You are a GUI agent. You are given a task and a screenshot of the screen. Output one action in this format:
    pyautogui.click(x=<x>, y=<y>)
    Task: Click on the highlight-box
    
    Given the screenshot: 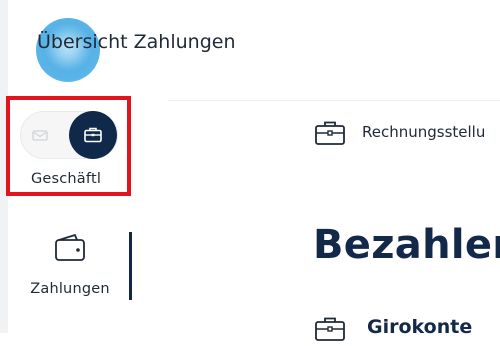 What is the action you would take?
    pyautogui.click(x=68, y=146)
    